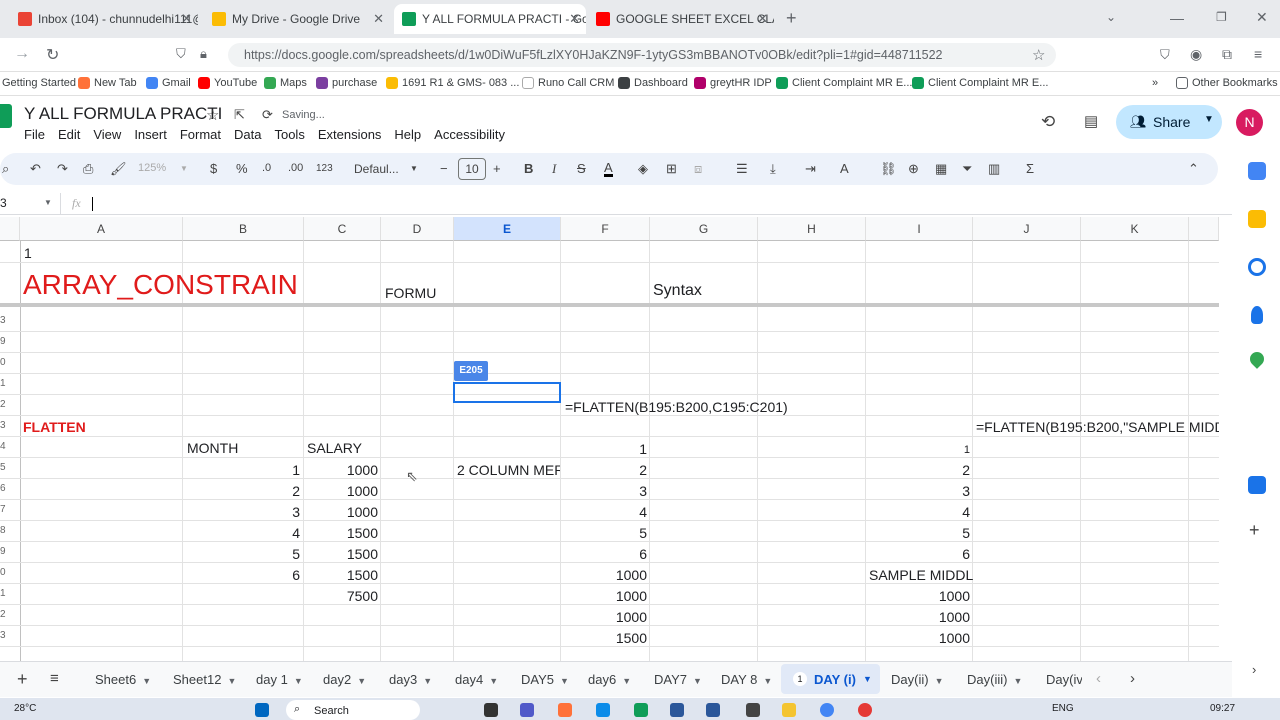  Describe the element at coordinates (773, 169) in the screenshot. I see `valign-icon: ⤓` at that location.